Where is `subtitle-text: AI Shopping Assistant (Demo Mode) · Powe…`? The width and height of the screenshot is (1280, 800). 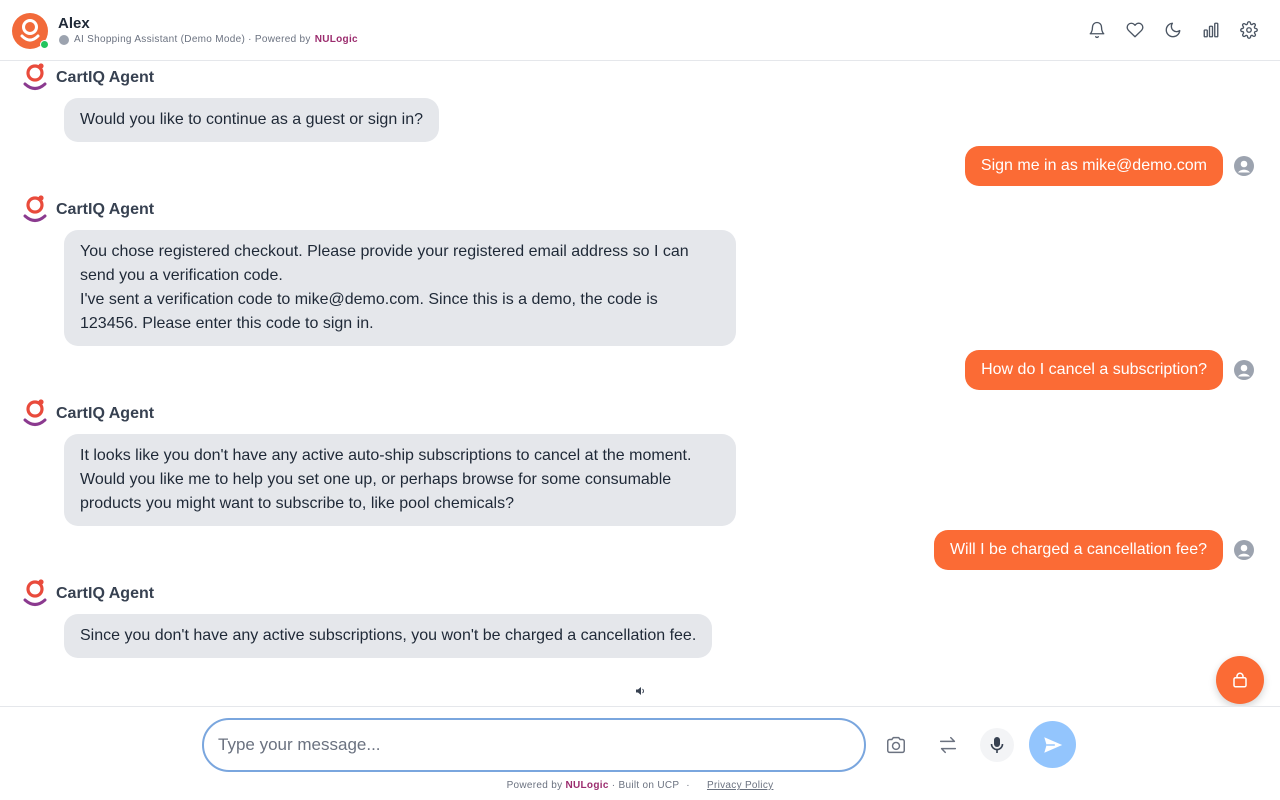 subtitle-text: AI Shopping Assistant (Demo Mode) · Powe… is located at coordinates (192, 39).